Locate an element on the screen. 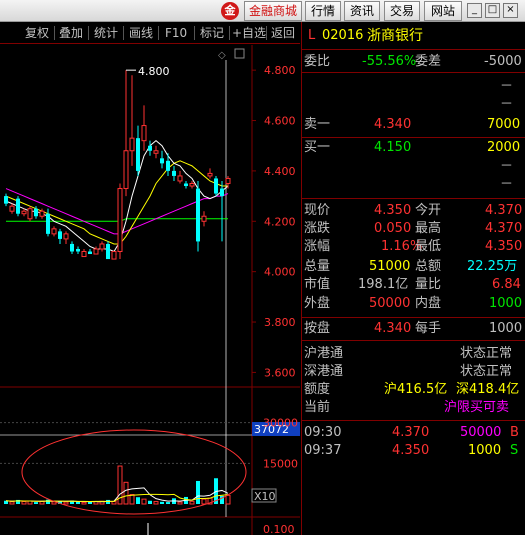 Image resolution: width=525 pixels, height=535 pixels. stock-code: 02016 is located at coordinates (343, 35).